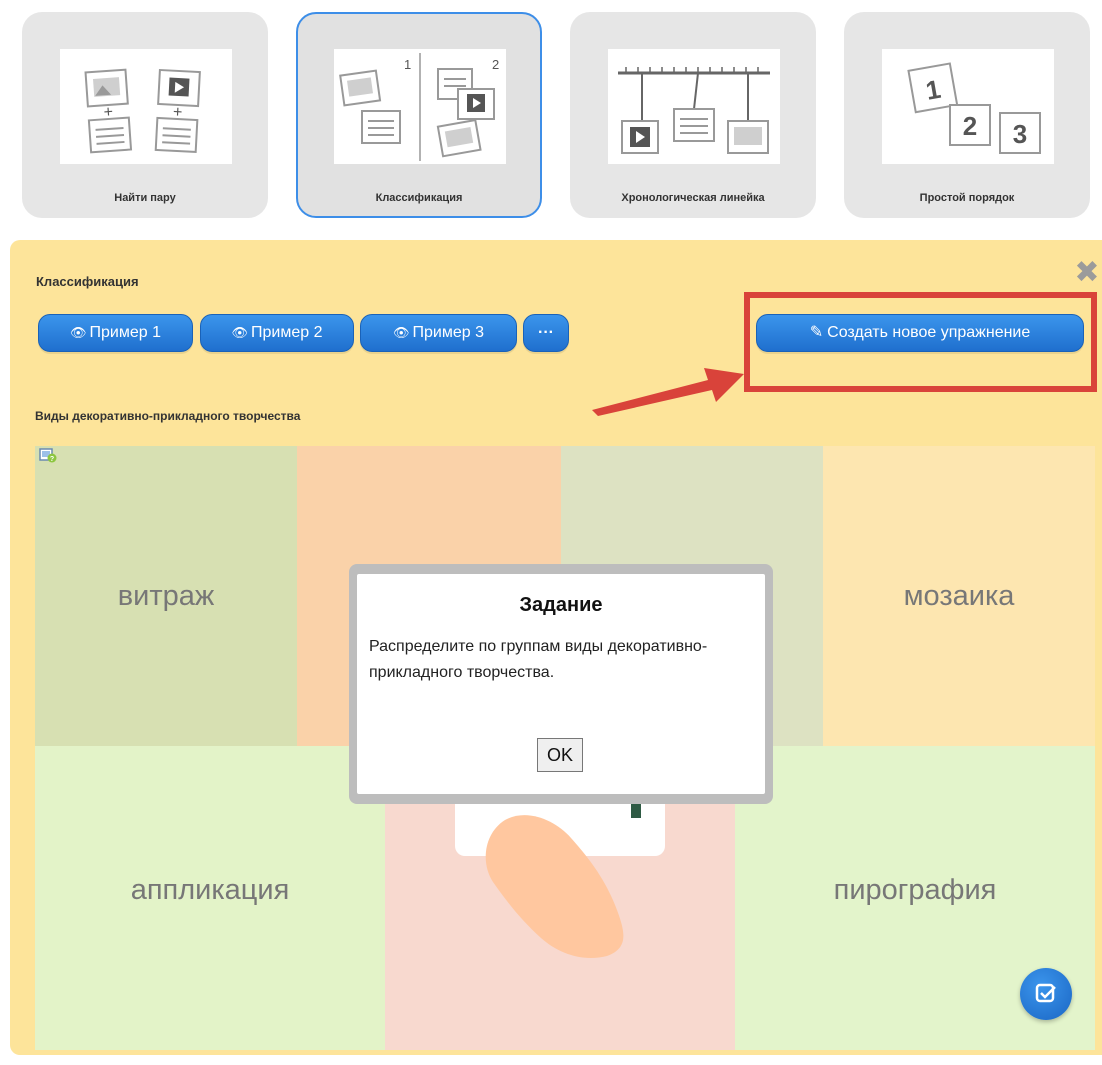 This screenshot has width=1102, height=1065. What do you see at coordinates (694, 106) in the screenshot?
I see `timeline-icon` at bounding box center [694, 106].